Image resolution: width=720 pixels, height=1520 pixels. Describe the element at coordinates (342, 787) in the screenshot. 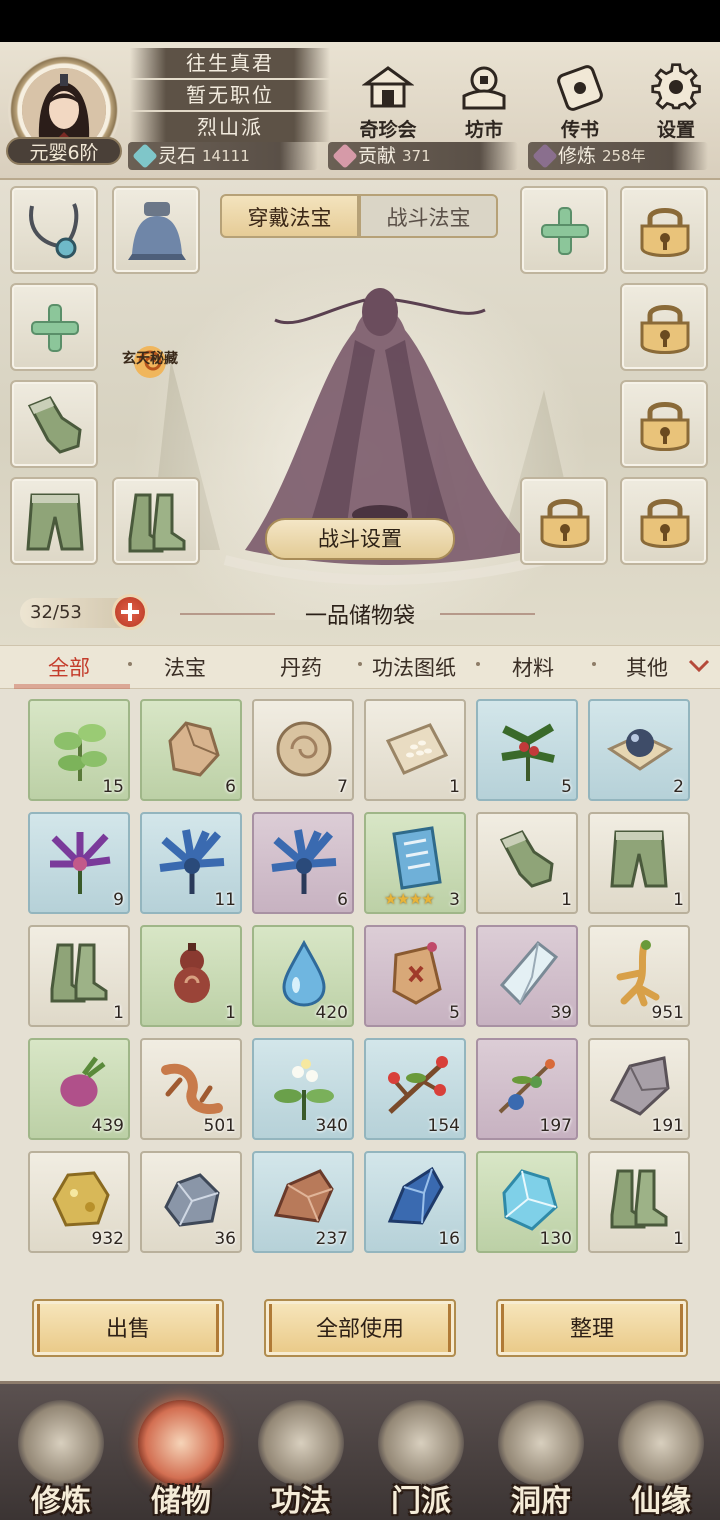

I see `item-count: 7` at that location.